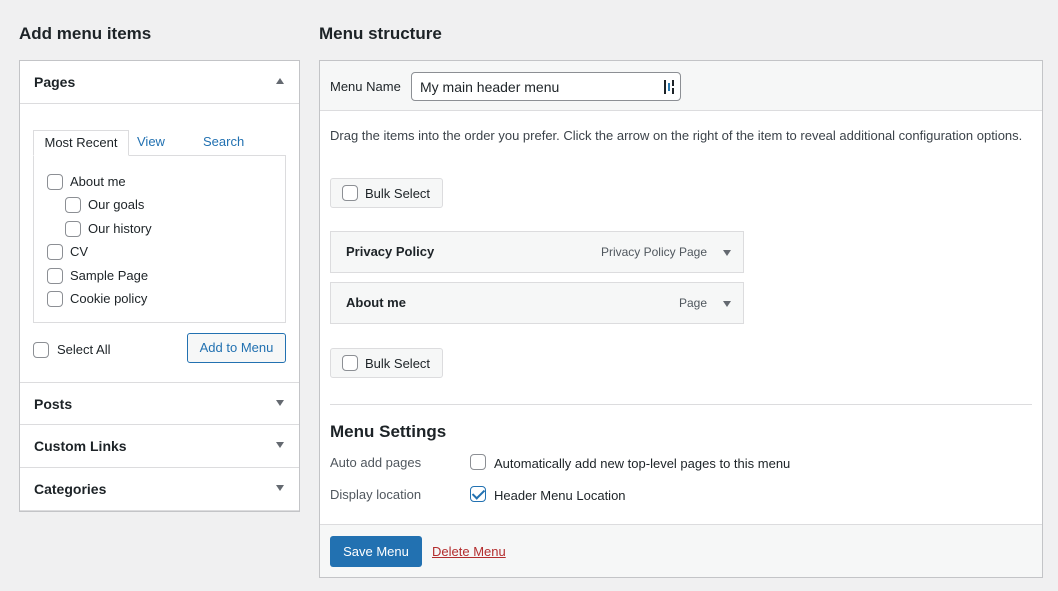  I want to click on display-location-label: Display location, so click(376, 494).